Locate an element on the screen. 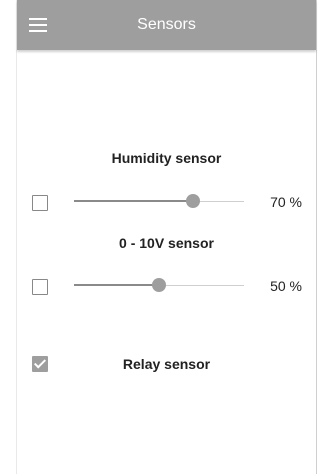 The width and height of the screenshot is (320, 474). voltage-sensor-label: 0 - 10V sensor is located at coordinates (166, 243).